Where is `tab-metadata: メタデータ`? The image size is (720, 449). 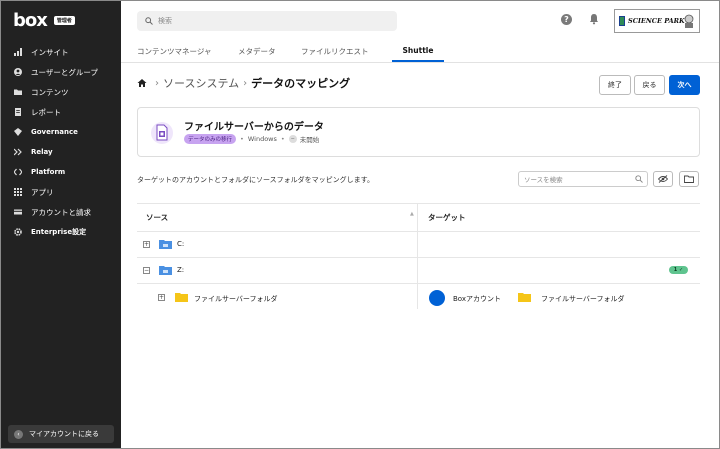
tab-metadata: メタデータ is located at coordinates (269, 52).